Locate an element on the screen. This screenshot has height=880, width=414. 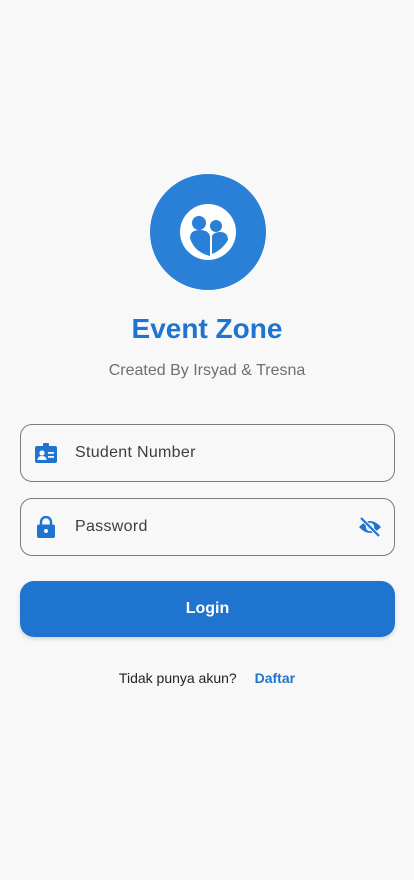
student-number-input is located at coordinates (210, 453).